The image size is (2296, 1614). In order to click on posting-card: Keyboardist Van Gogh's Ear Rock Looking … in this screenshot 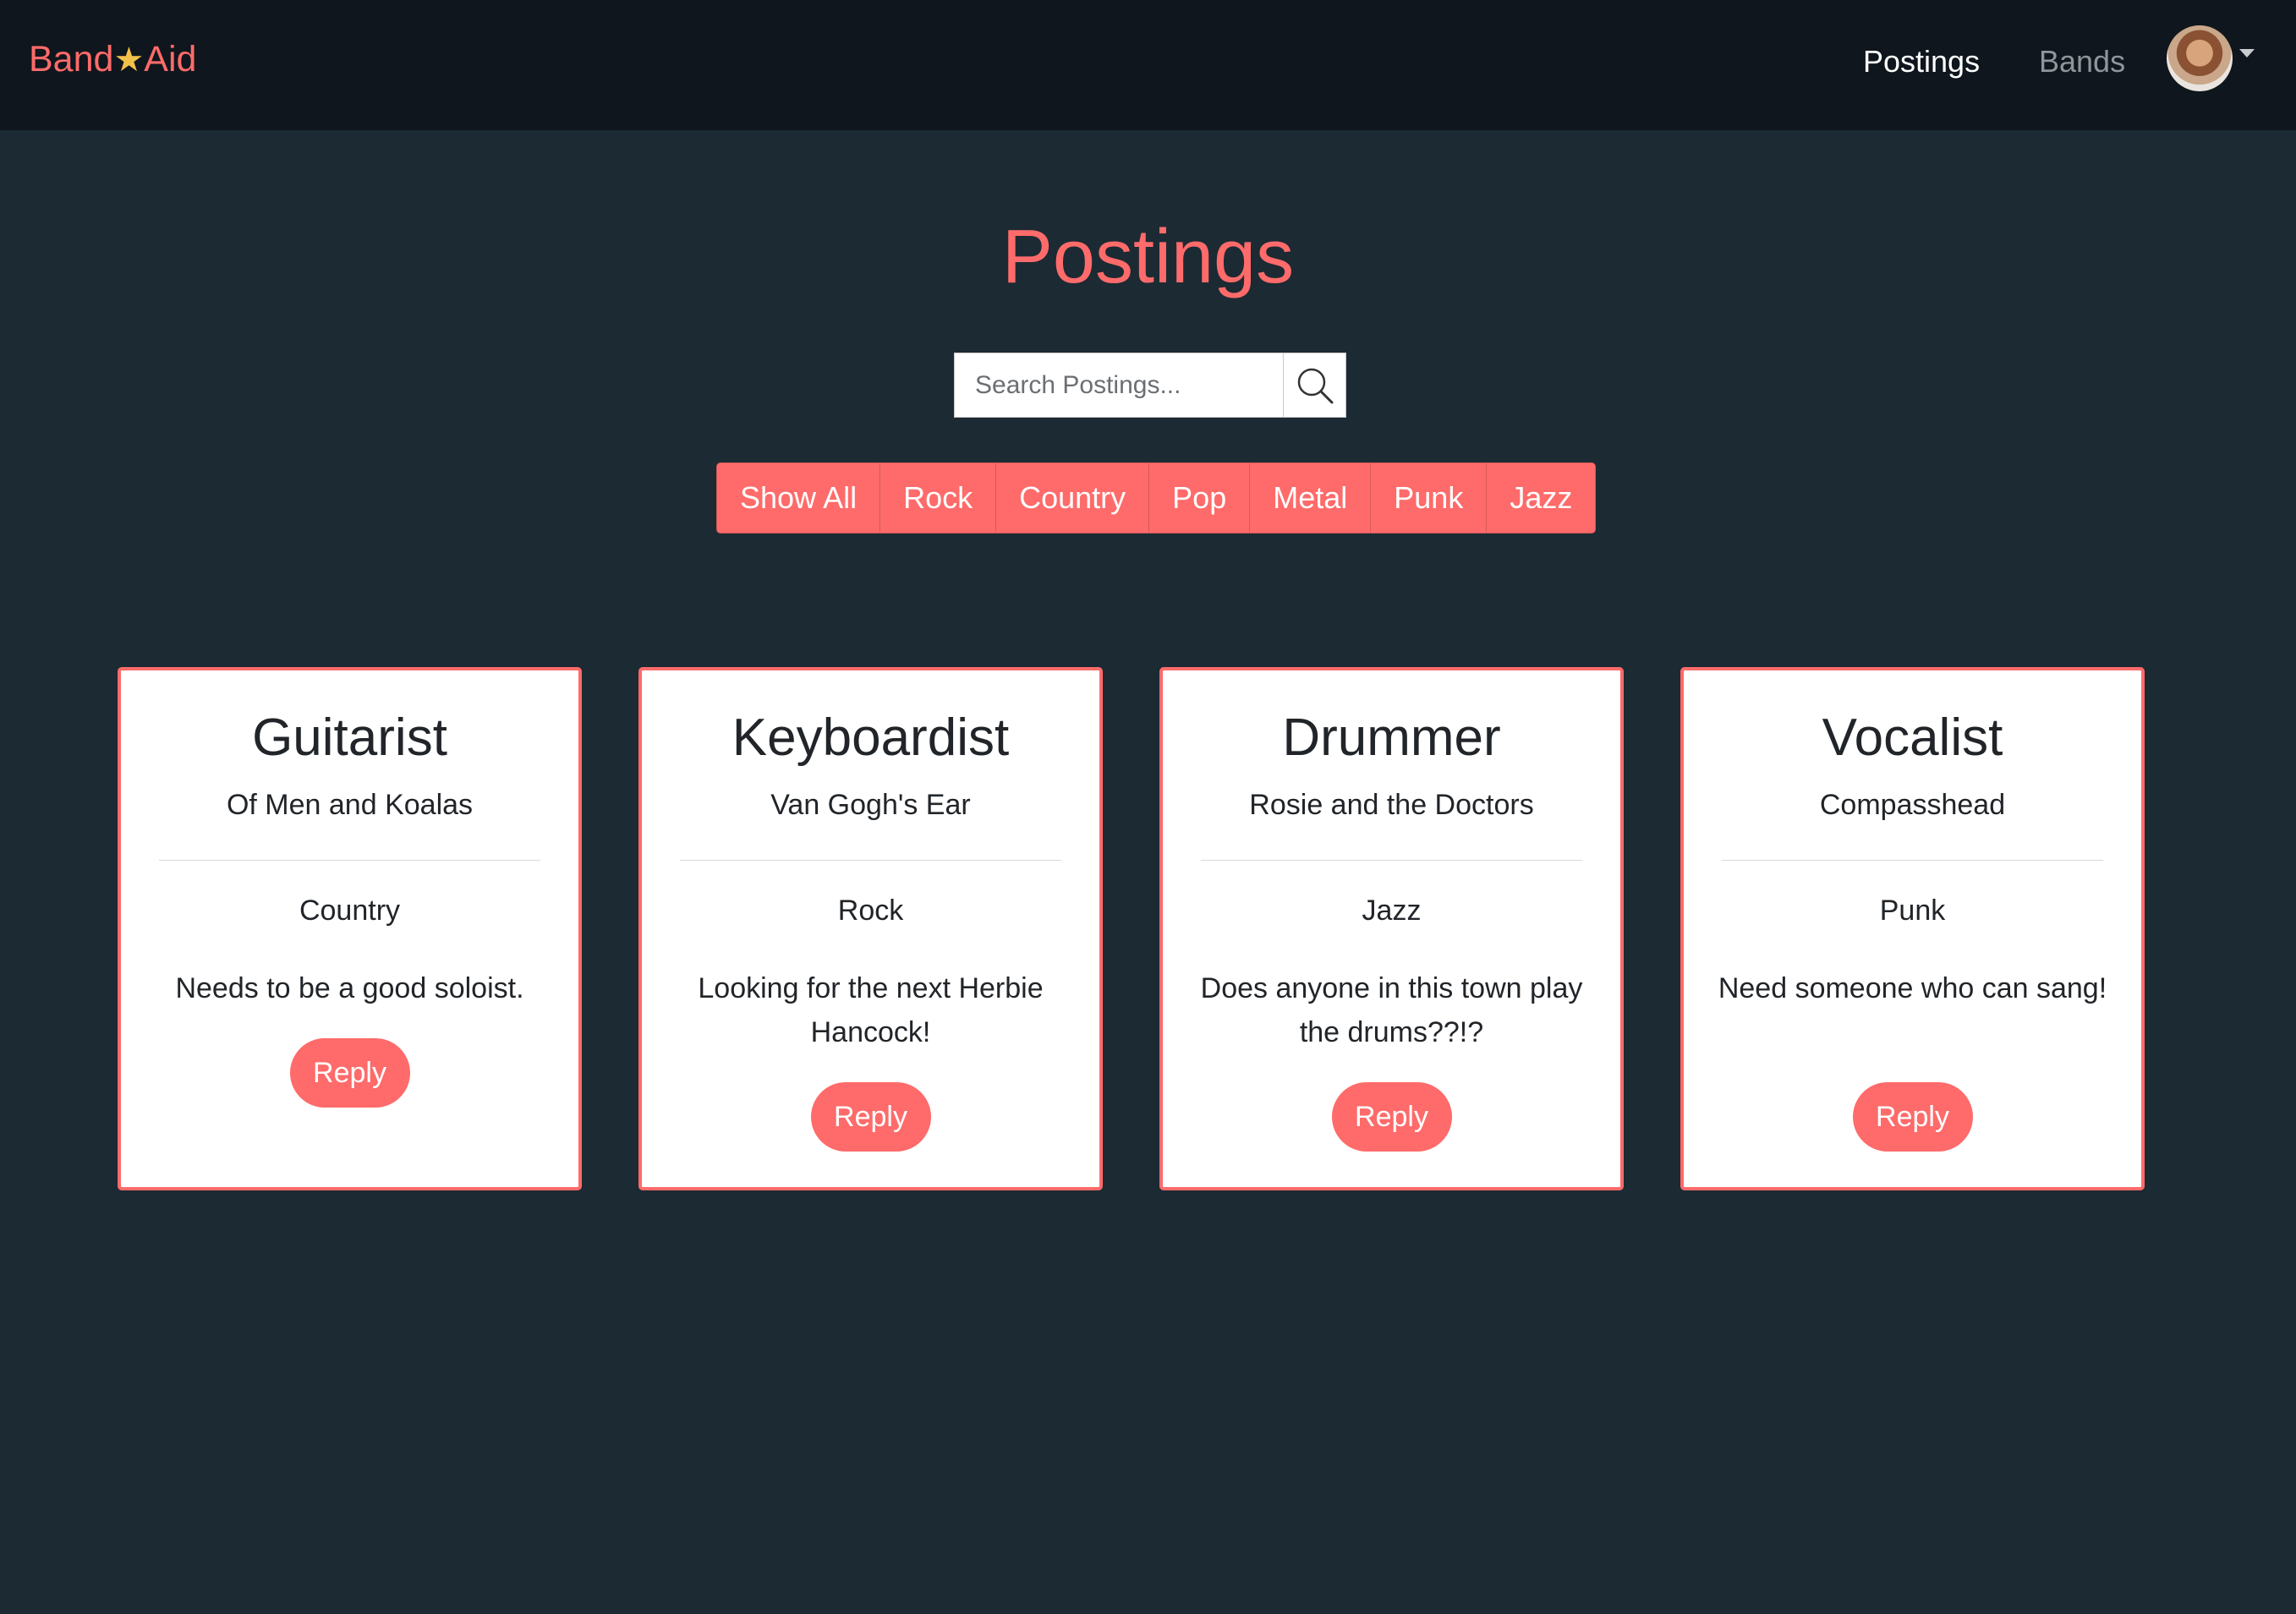, I will do `click(871, 928)`.